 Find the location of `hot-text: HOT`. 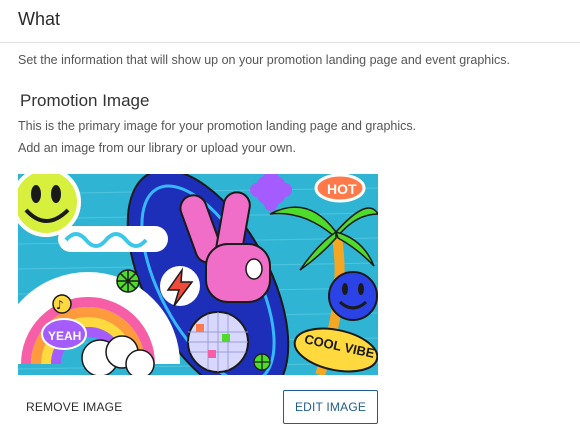

hot-text: HOT is located at coordinates (342, 189).